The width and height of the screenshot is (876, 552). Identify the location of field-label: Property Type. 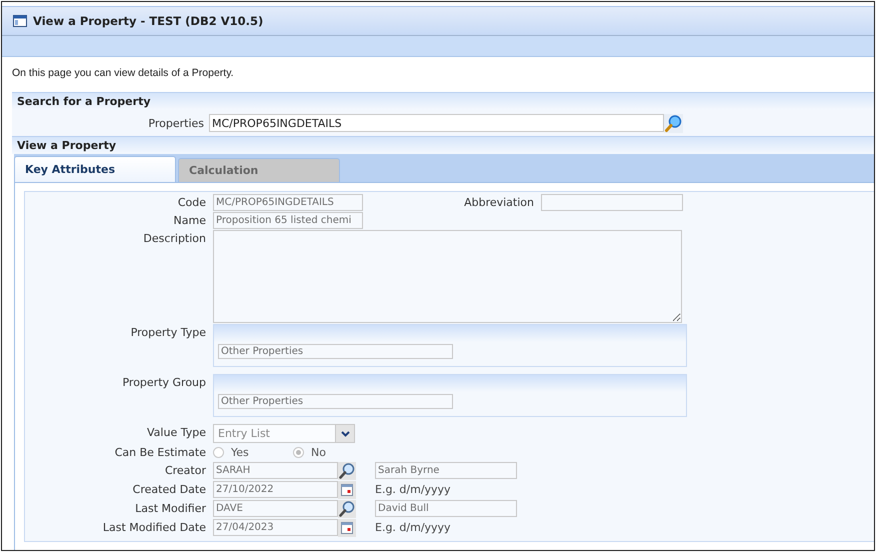
(168, 333).